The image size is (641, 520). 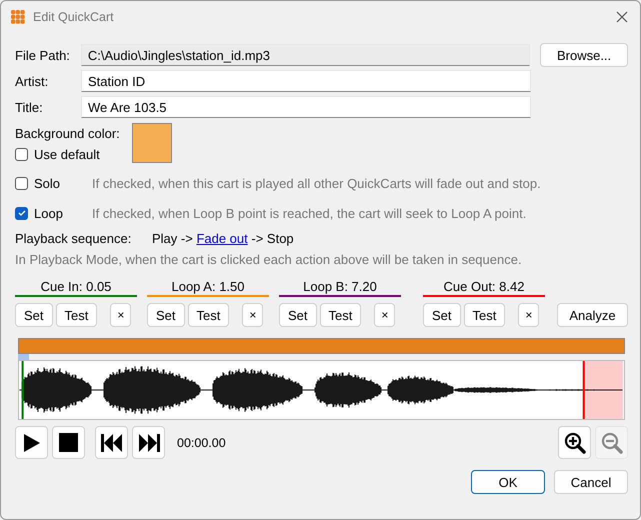 What do you see at coordinates (611, 443) in the screenshot?
I see `zoom-out-icon` at bounding box center [611, 443].